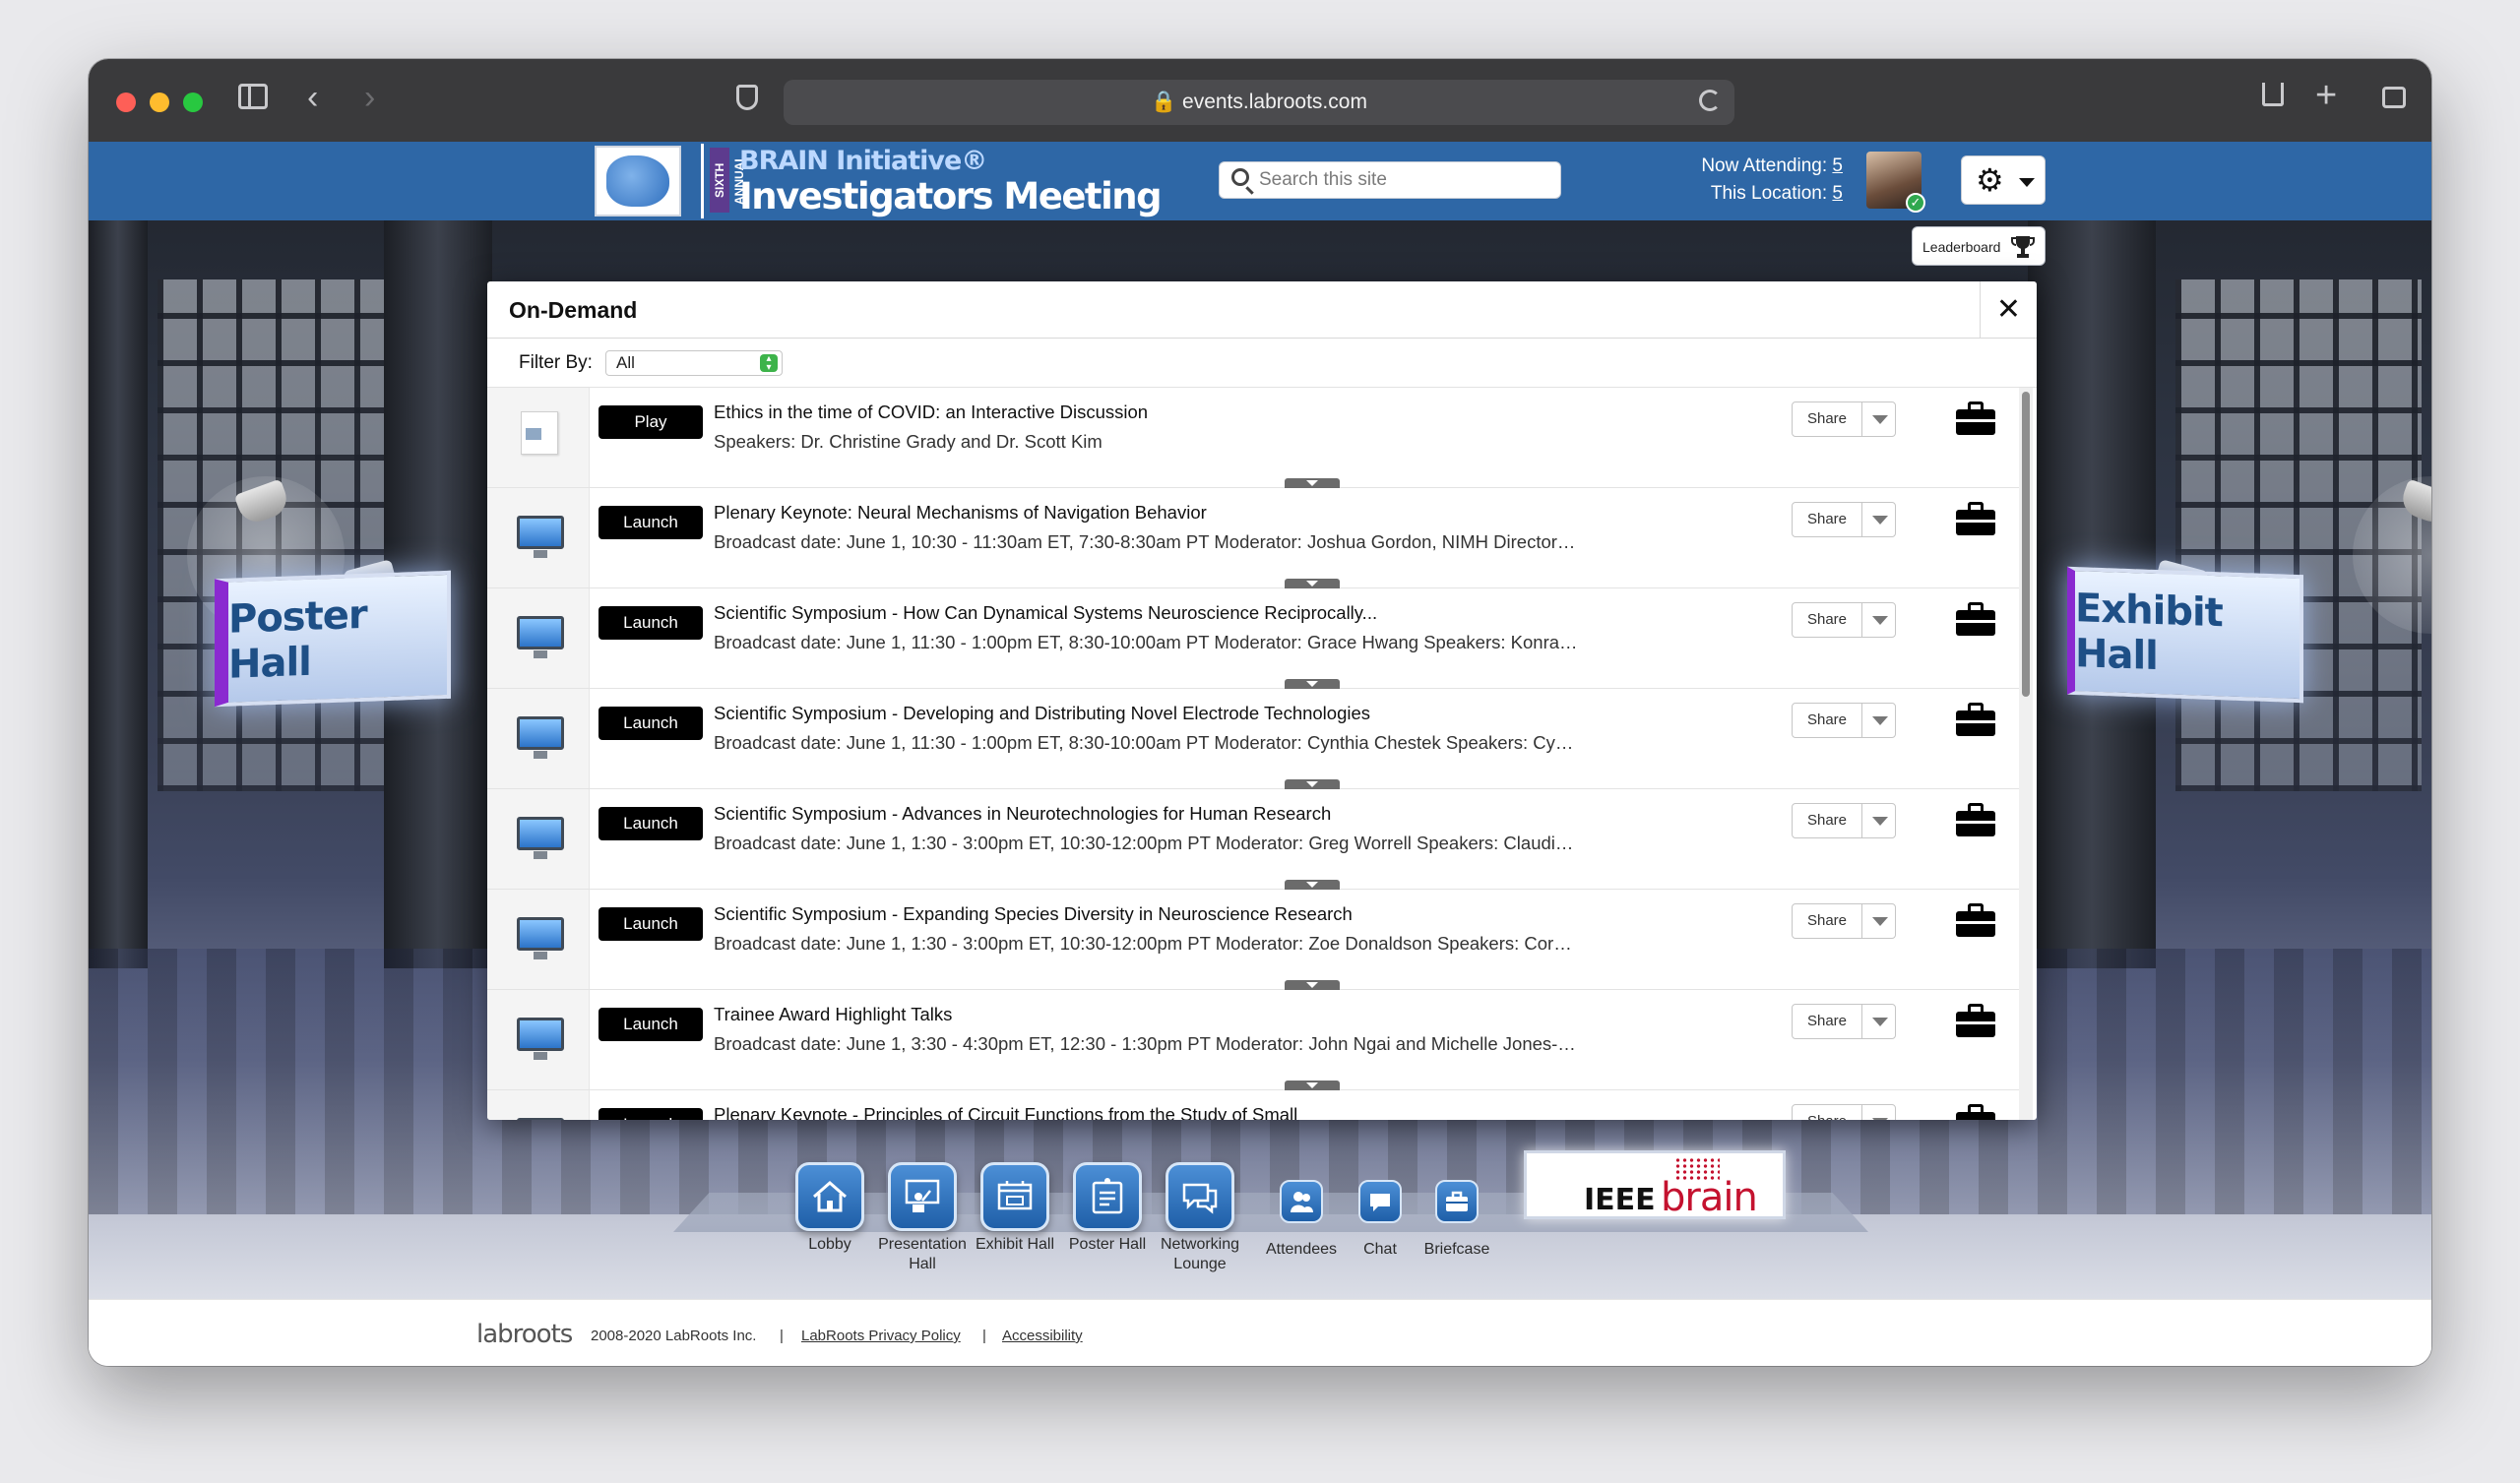  I want to click on privacy-shield-icon, so click(747, 97).